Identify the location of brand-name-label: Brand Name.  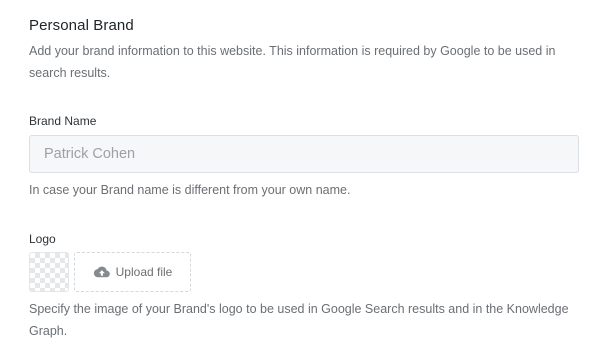
(63, 121).